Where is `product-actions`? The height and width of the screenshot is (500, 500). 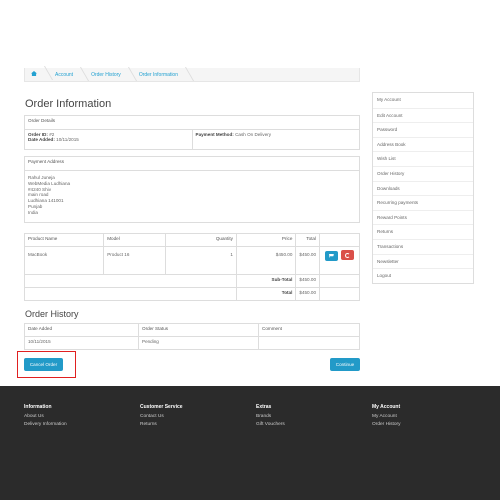
product-actions is located at coordinates (339, 260).